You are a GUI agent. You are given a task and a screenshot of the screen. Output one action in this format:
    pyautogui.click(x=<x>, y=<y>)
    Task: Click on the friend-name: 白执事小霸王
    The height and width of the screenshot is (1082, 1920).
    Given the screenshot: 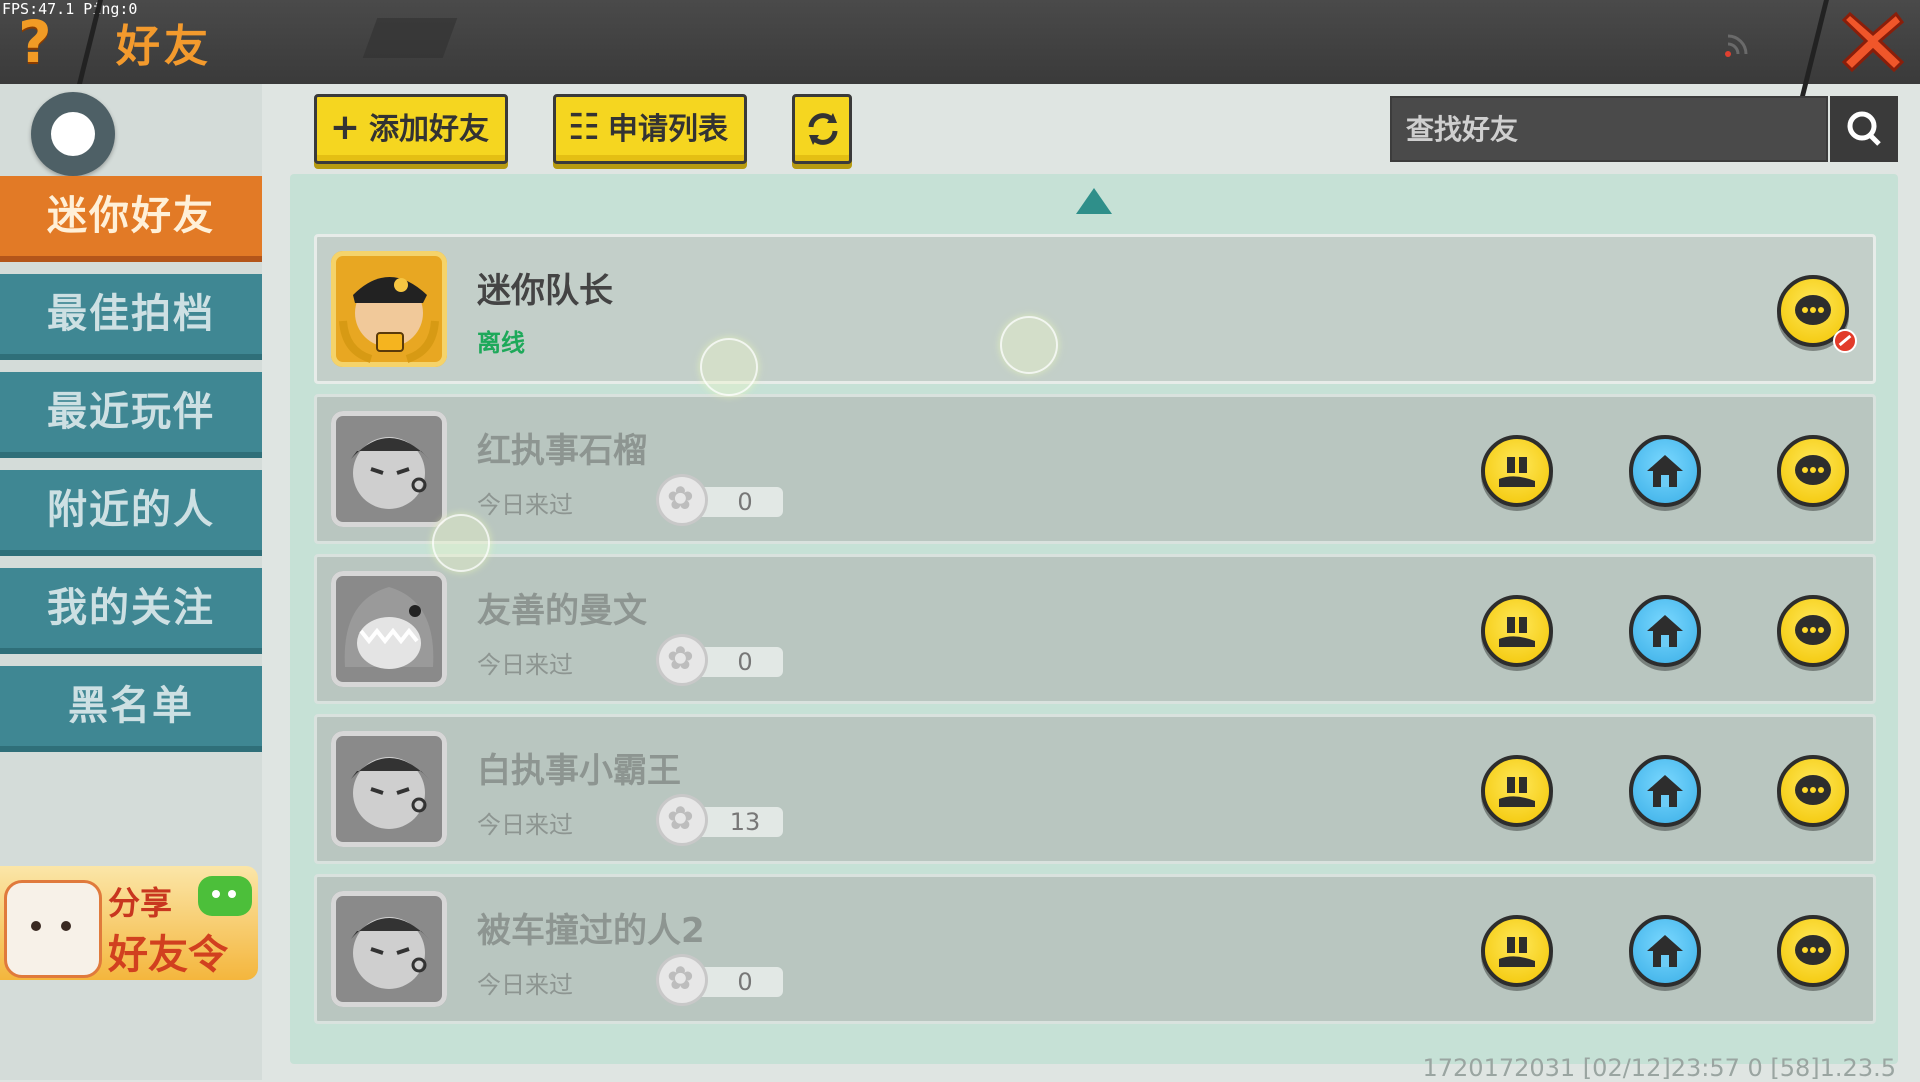 What is the action you would take?
    pyautogui.click(x=579, y=771)
    